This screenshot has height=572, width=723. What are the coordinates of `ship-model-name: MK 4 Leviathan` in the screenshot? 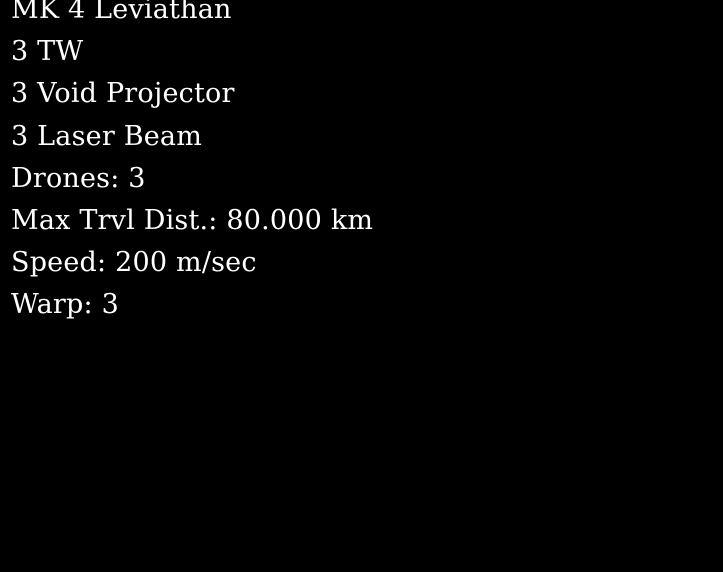 It's located at (121, 12).